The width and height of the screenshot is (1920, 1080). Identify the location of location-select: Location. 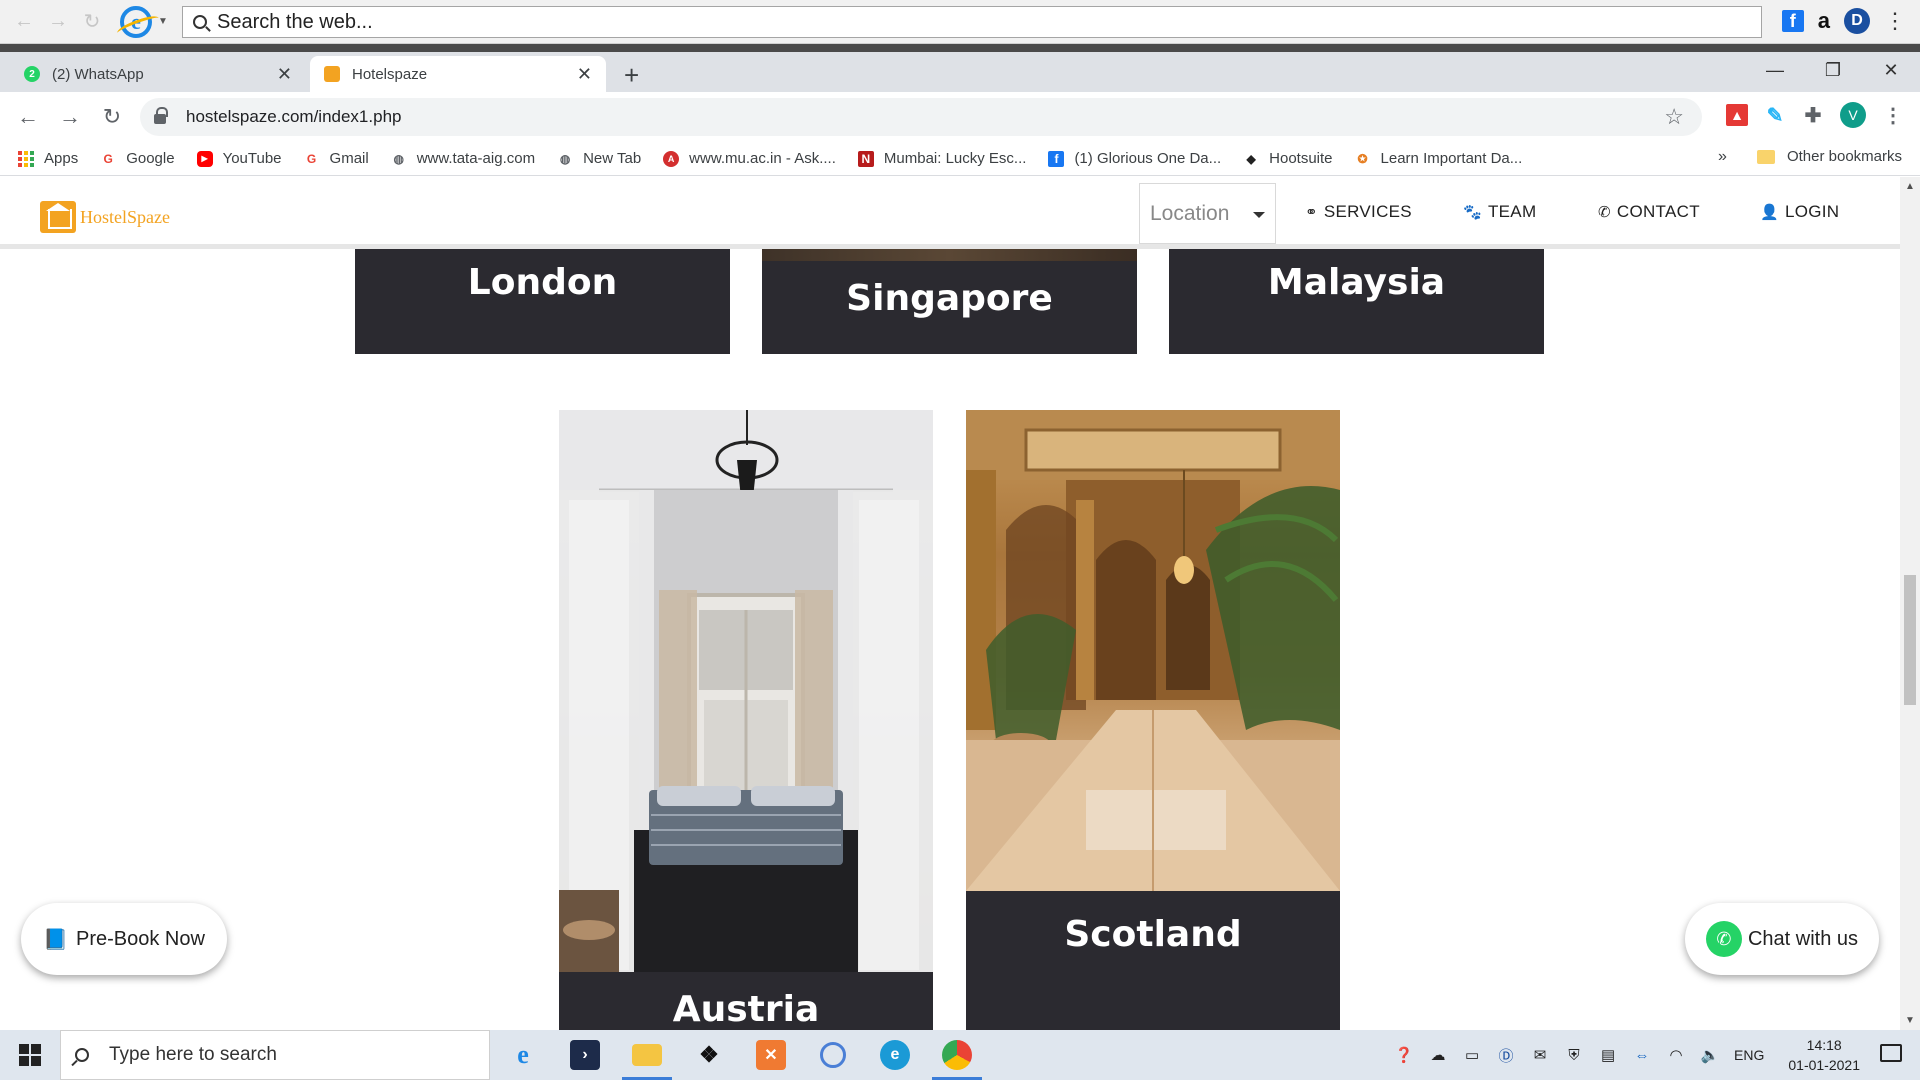
(1207, 213).